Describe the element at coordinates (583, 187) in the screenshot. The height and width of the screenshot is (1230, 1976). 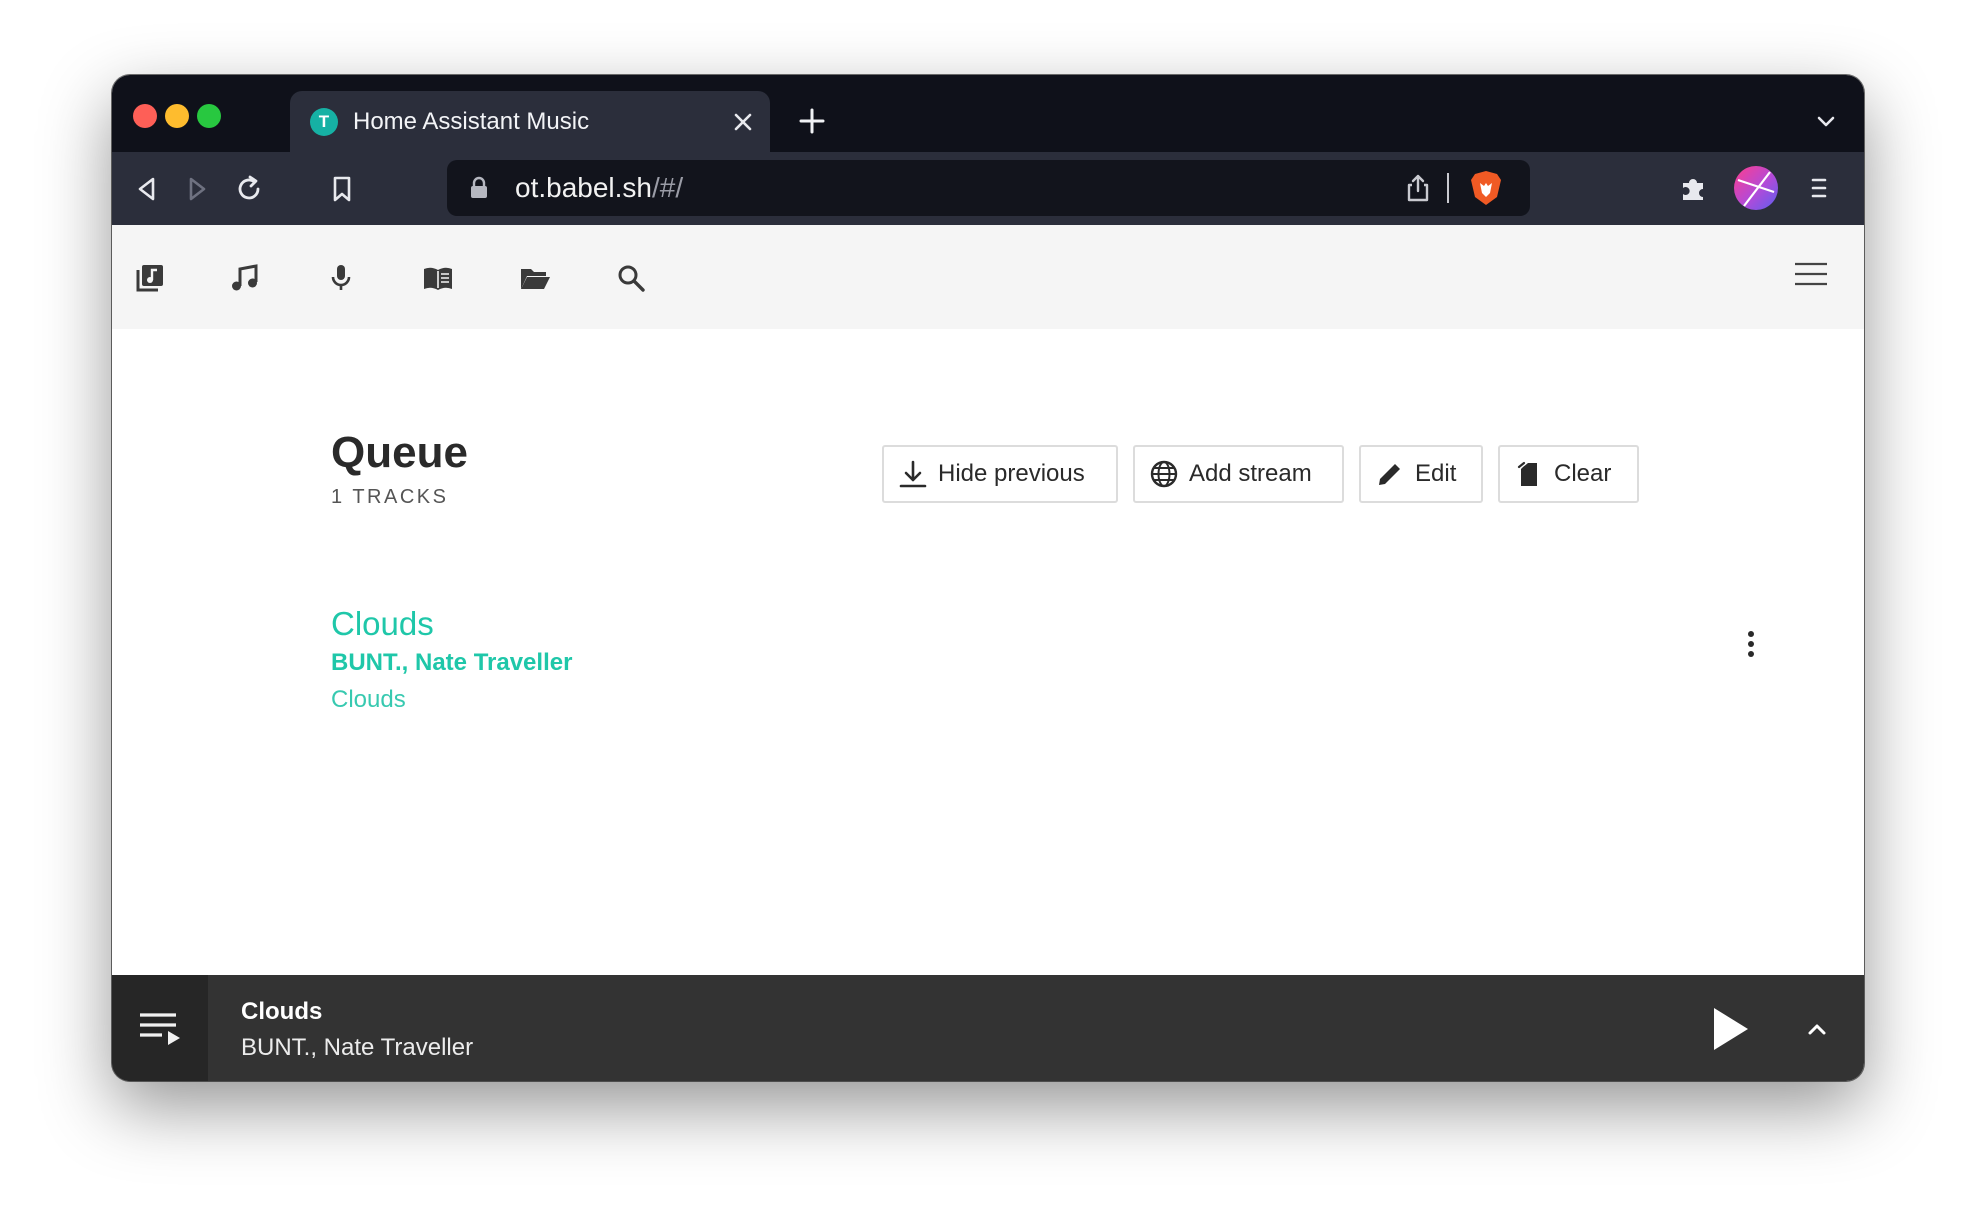
I see `url-host: ot.babel.sh` at that location.